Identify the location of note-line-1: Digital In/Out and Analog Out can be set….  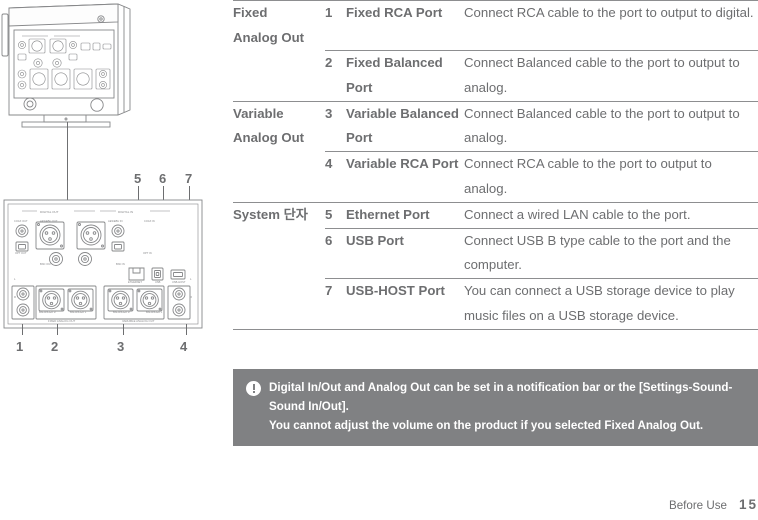
(501, 397).